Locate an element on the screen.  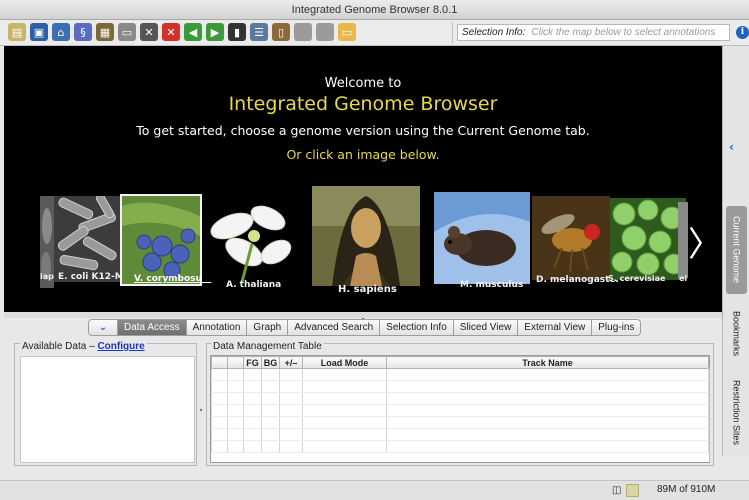
species-thumb-hsapiens is located at coordinates (366, 236).